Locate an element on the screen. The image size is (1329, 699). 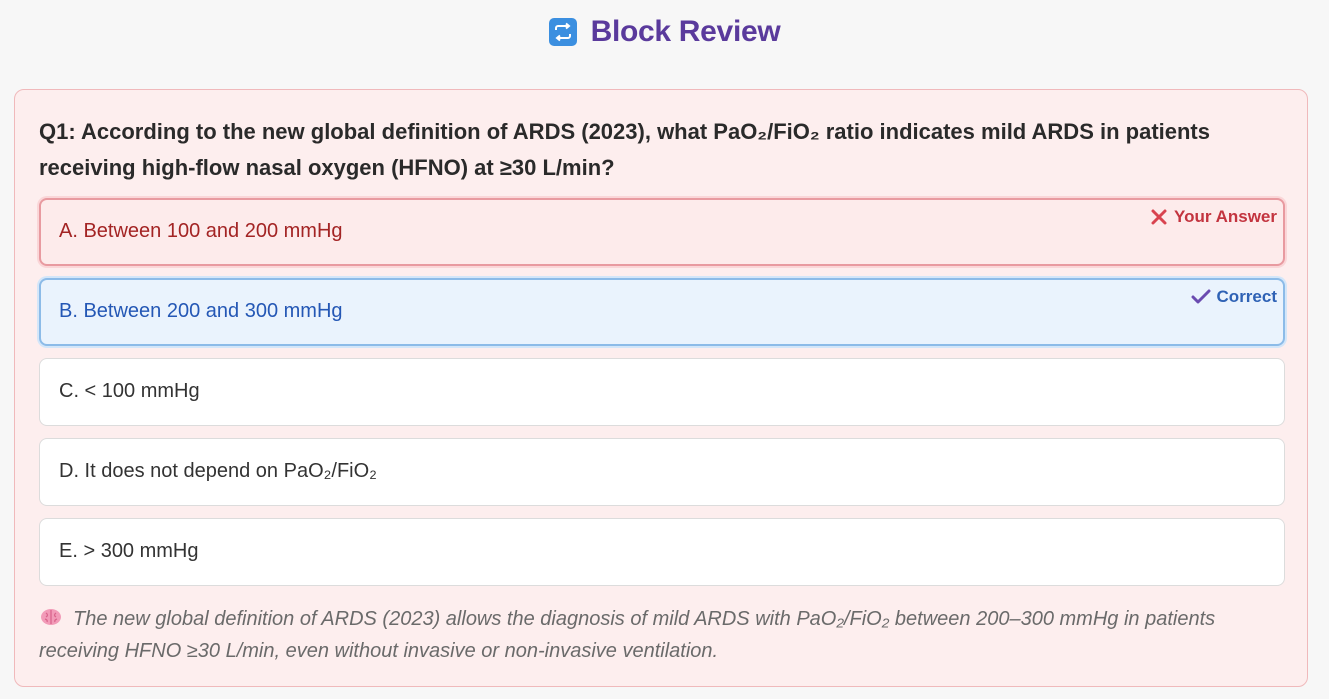
check-icon is located at coordinates (1201, 296).